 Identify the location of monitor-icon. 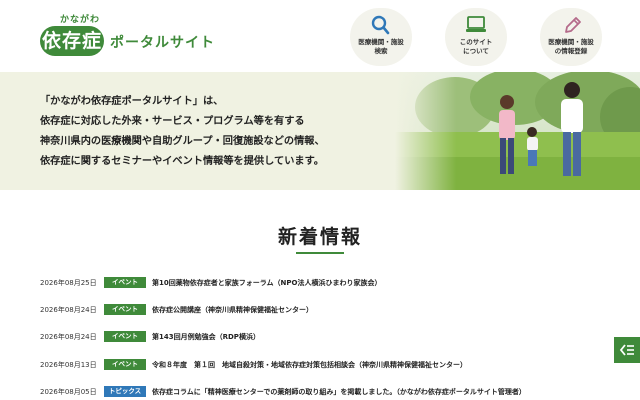
(476, 24).